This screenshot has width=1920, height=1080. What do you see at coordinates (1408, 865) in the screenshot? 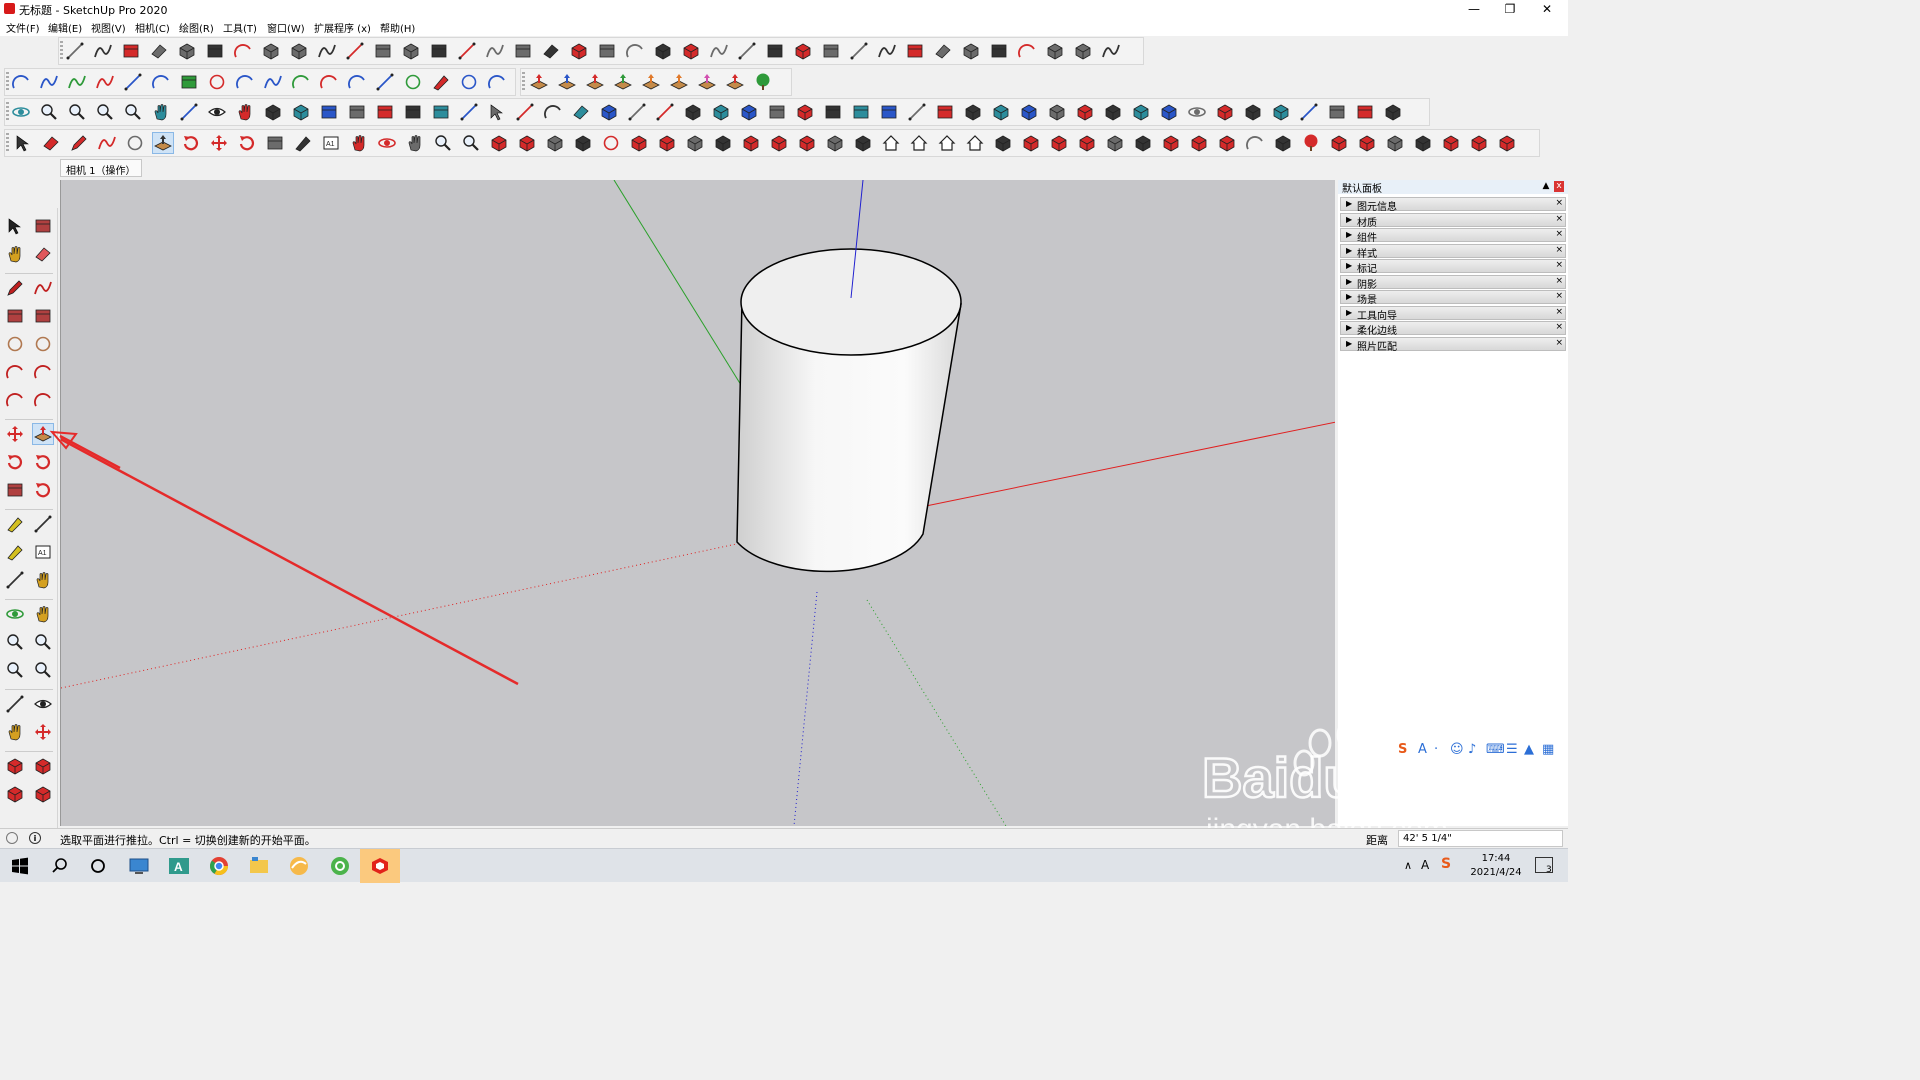
I see `tray-overflow-chevron-icon: ∧` at bounding box center [1408, 865].